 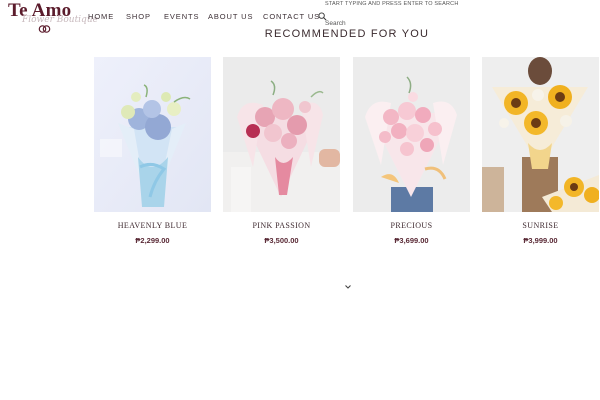 I want to click on product-price: ₱3,699.00, so click(x=411, y=240).